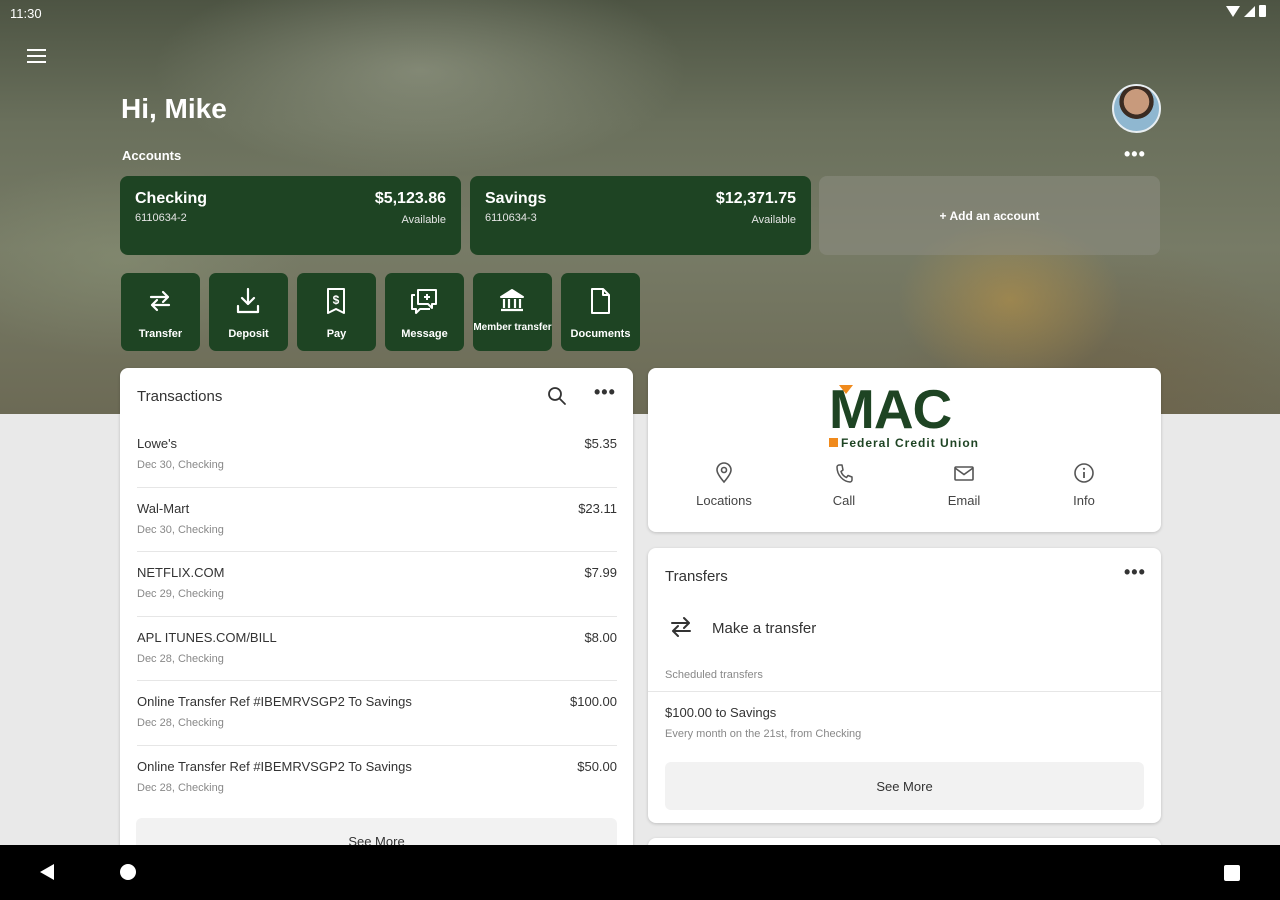  I want to click on transfers-more-icon: •••, so click(1135, 572).